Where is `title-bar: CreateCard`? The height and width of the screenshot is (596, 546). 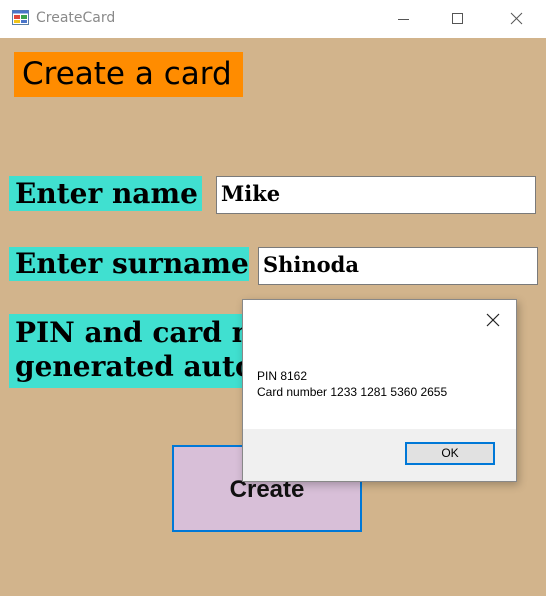 title-bar: CreateCard is located at coordinates (273, 19).